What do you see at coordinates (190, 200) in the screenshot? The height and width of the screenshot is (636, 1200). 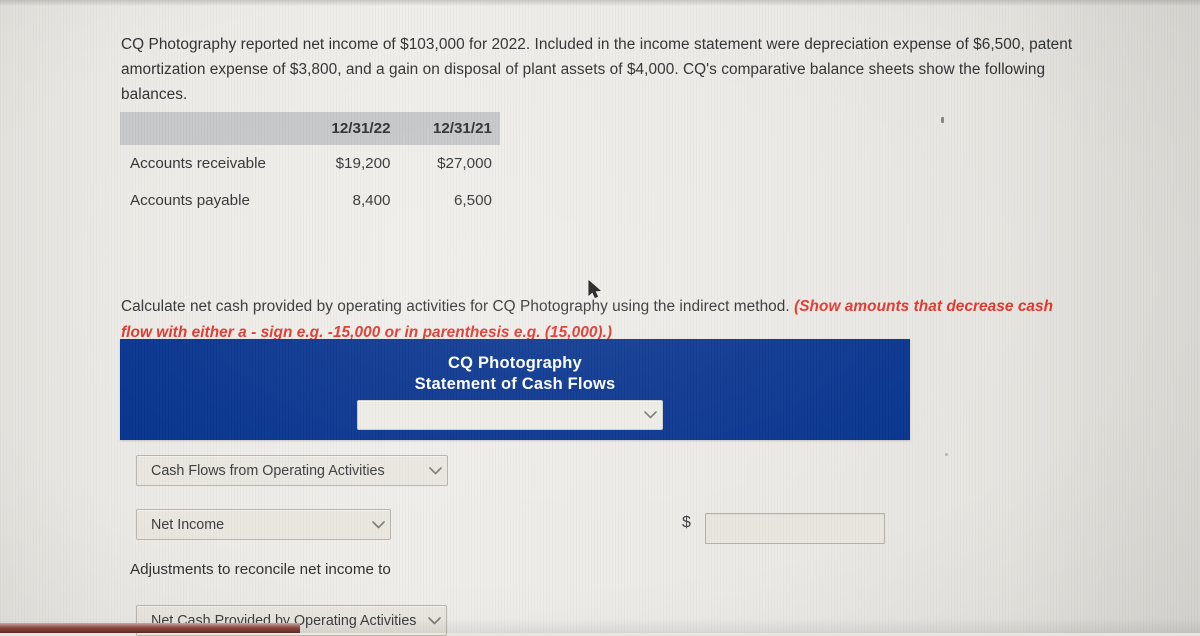 I see `row-label-accounts-payable: Accounts payable` at bounding box center [190, 200].